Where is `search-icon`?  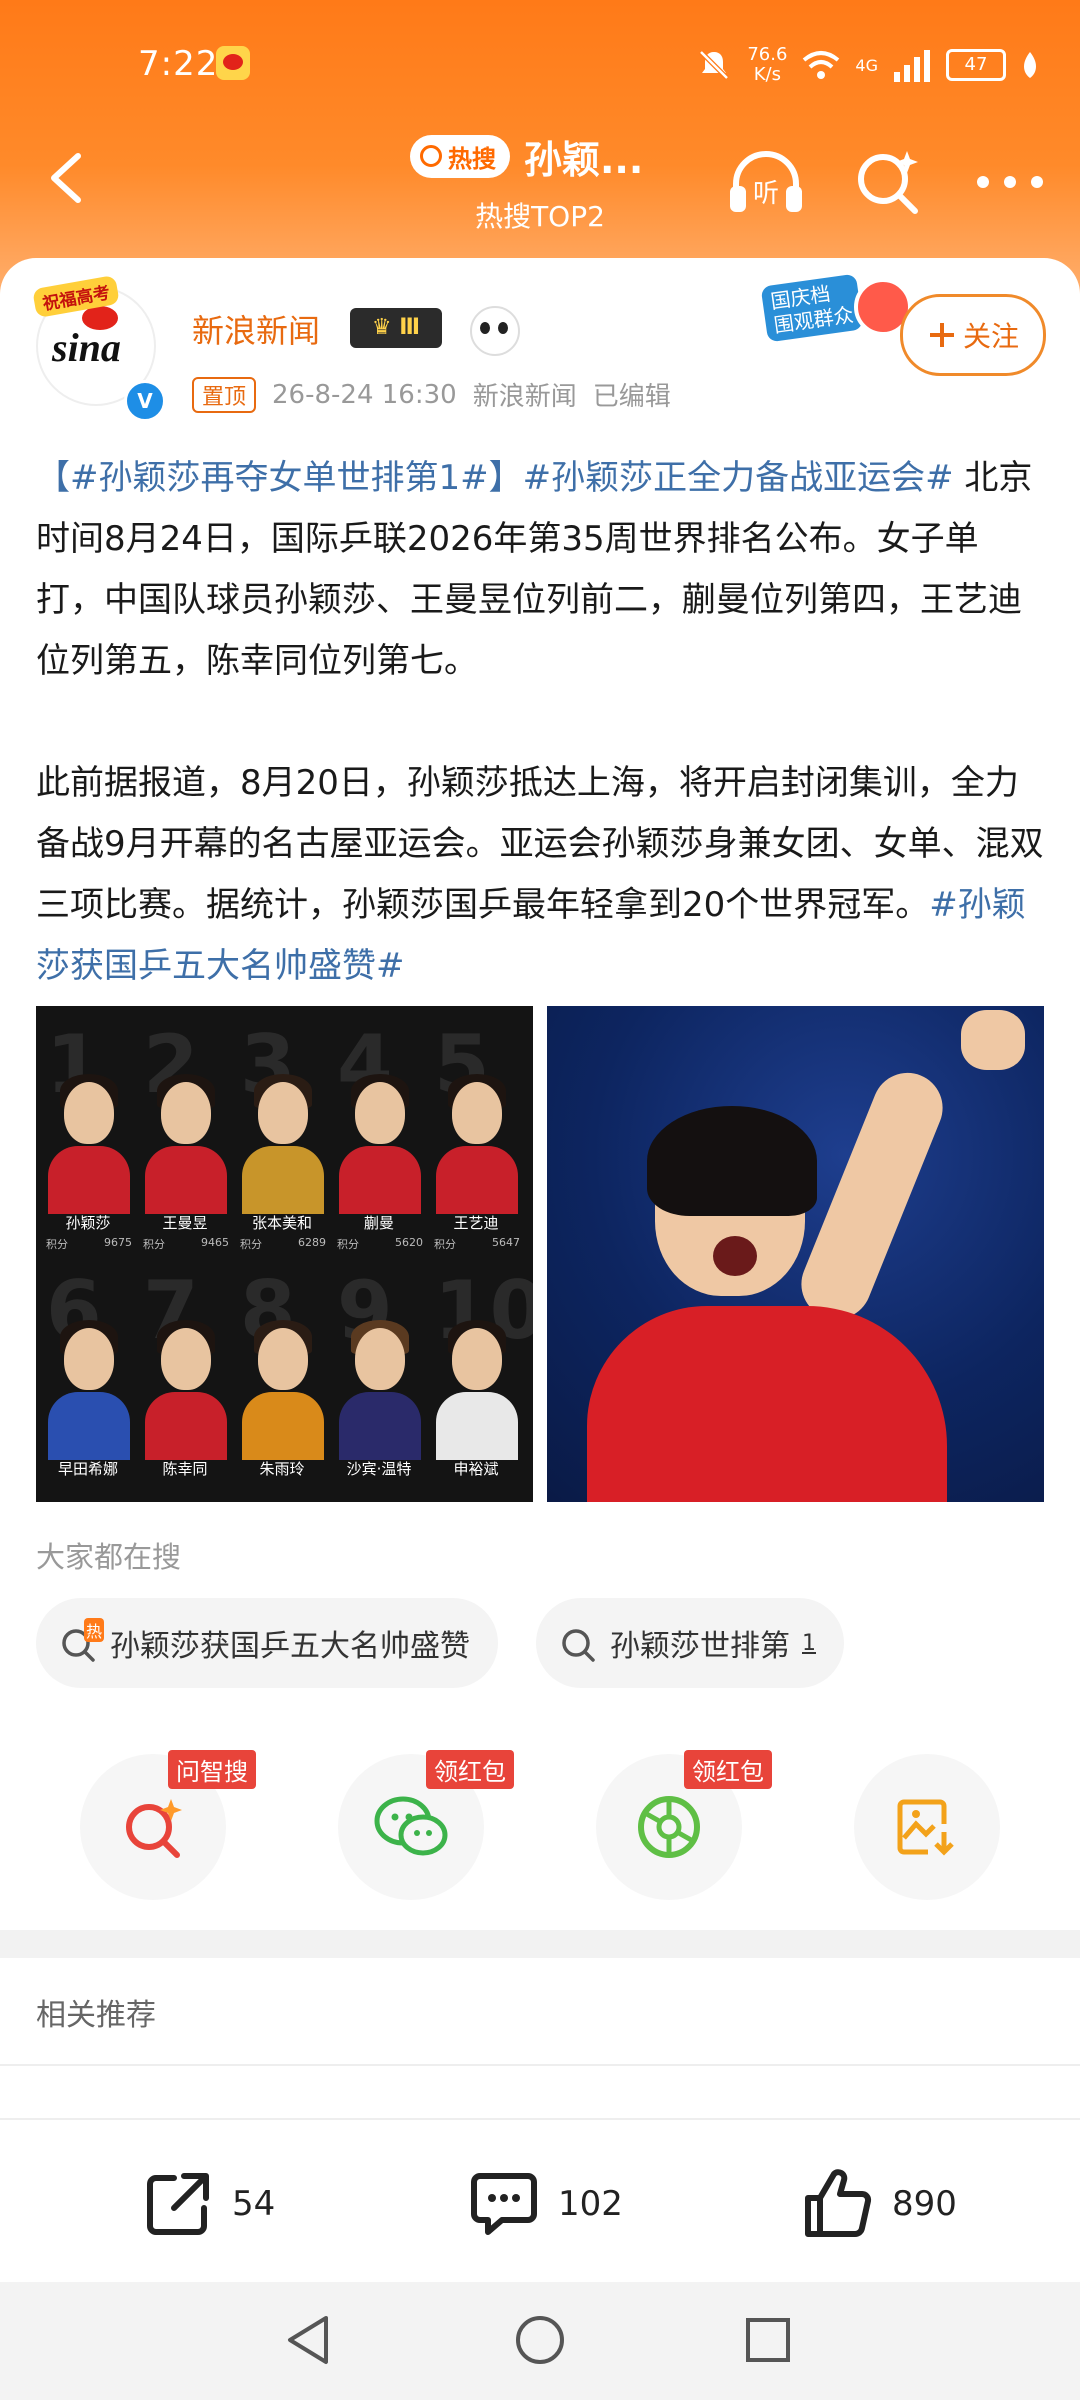
search-icon is located at coordinates (578, 1645).